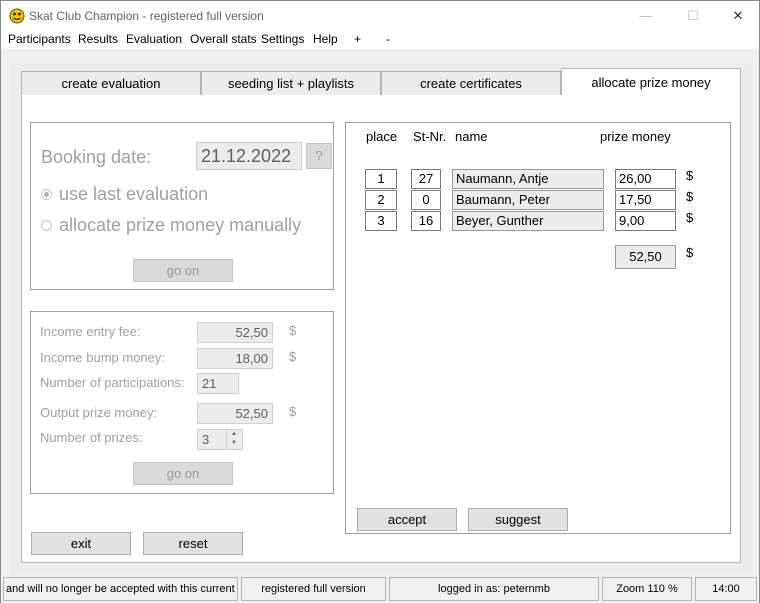 This screenshot has width=760, height=603. I want to click on accept-button: accept, so click(407, 519).